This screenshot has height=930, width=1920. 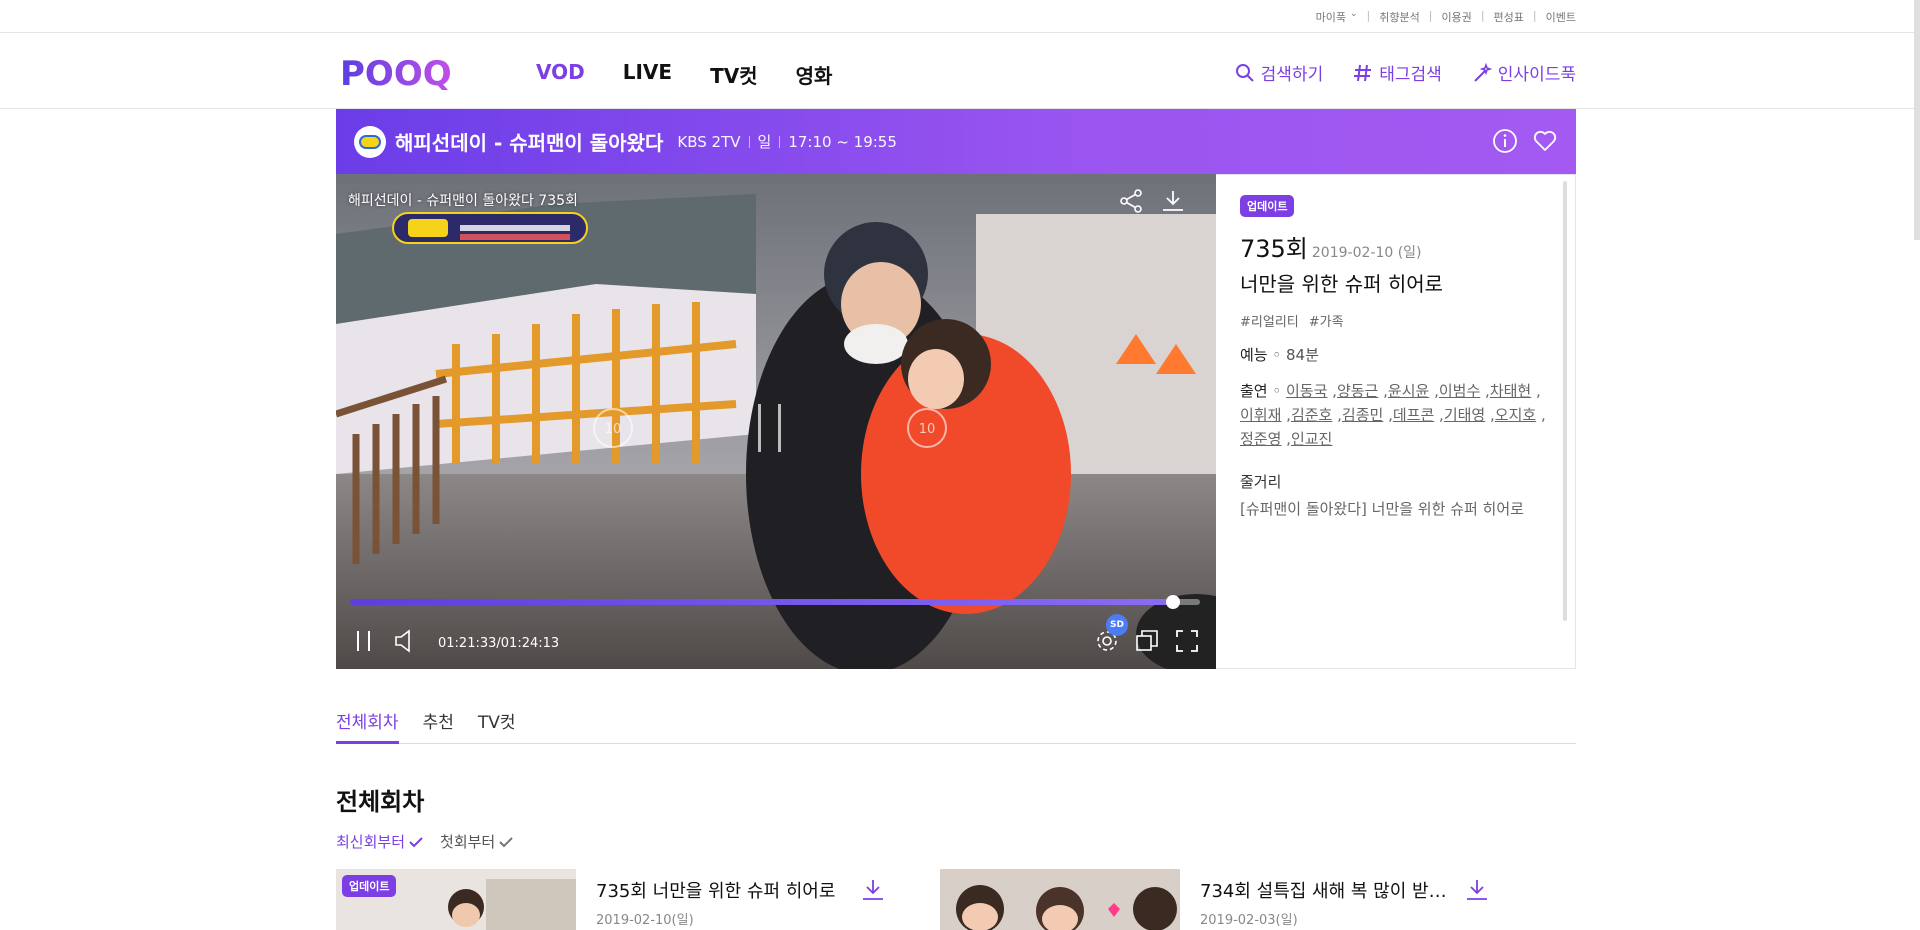 I want to click on episode-title: 너만을 위한 슈퍼 히어로, so click(x=1342, y=284).